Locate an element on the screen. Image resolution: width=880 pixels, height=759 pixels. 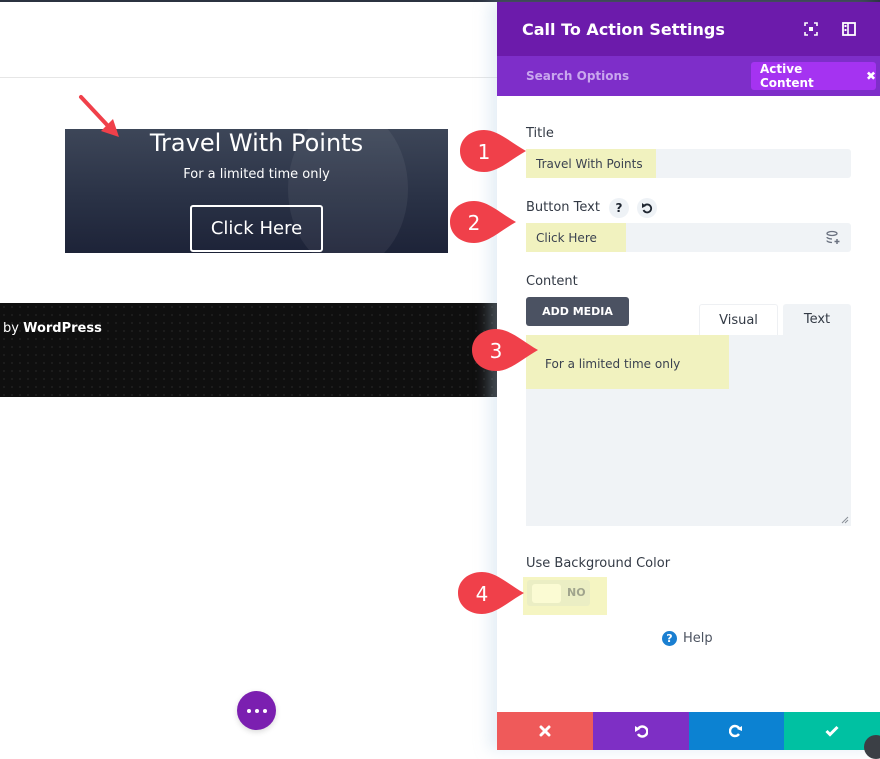
split-view-icon is located at coordinates (849, 29).